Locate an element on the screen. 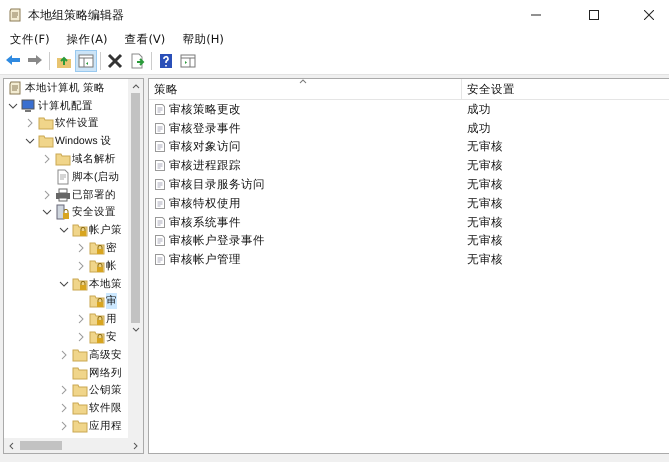 This screenshot has width=669, height=462. table-cell: 审核帐户管理 is located at coordinates (205, 260).